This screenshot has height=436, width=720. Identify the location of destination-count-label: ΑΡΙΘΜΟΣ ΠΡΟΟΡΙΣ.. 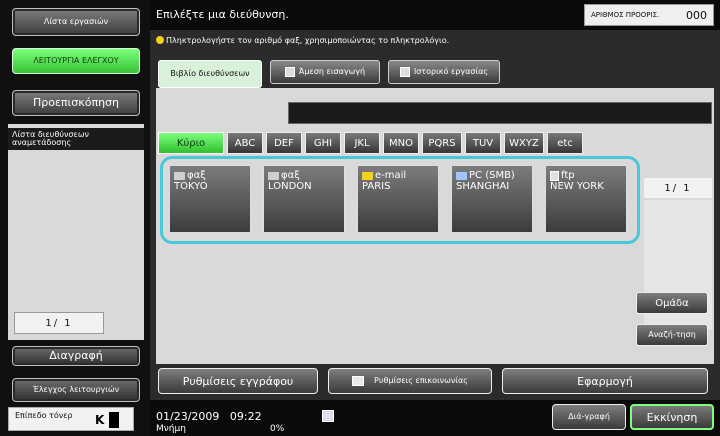
(625, 14).